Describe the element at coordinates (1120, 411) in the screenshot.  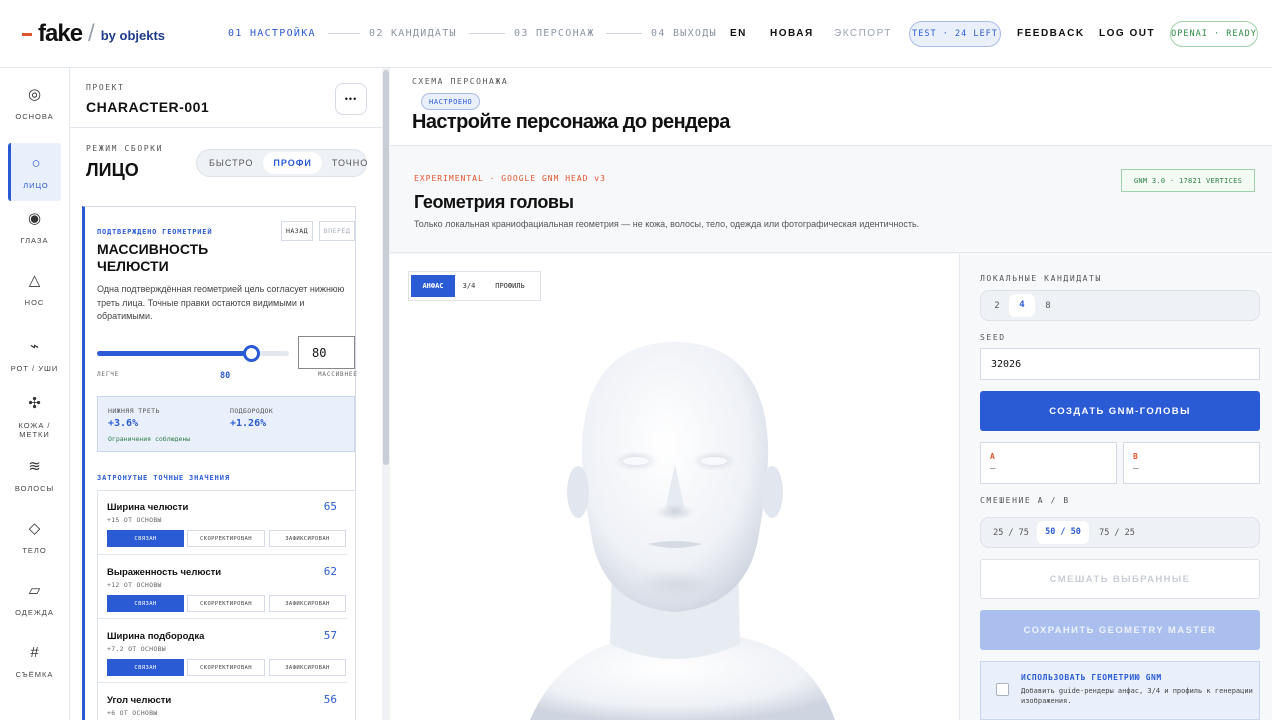
I see `create-heads-button: СОЗДАТЬ GNM-ГОЛОВЫ` at that location.